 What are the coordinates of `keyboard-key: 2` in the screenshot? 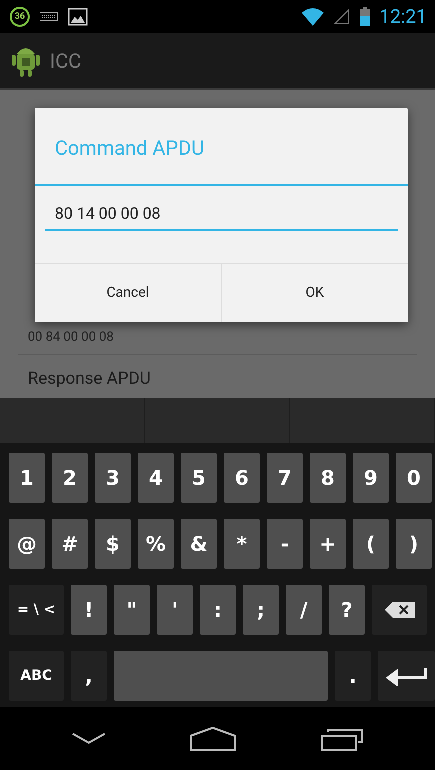 It's located at (70, 478).